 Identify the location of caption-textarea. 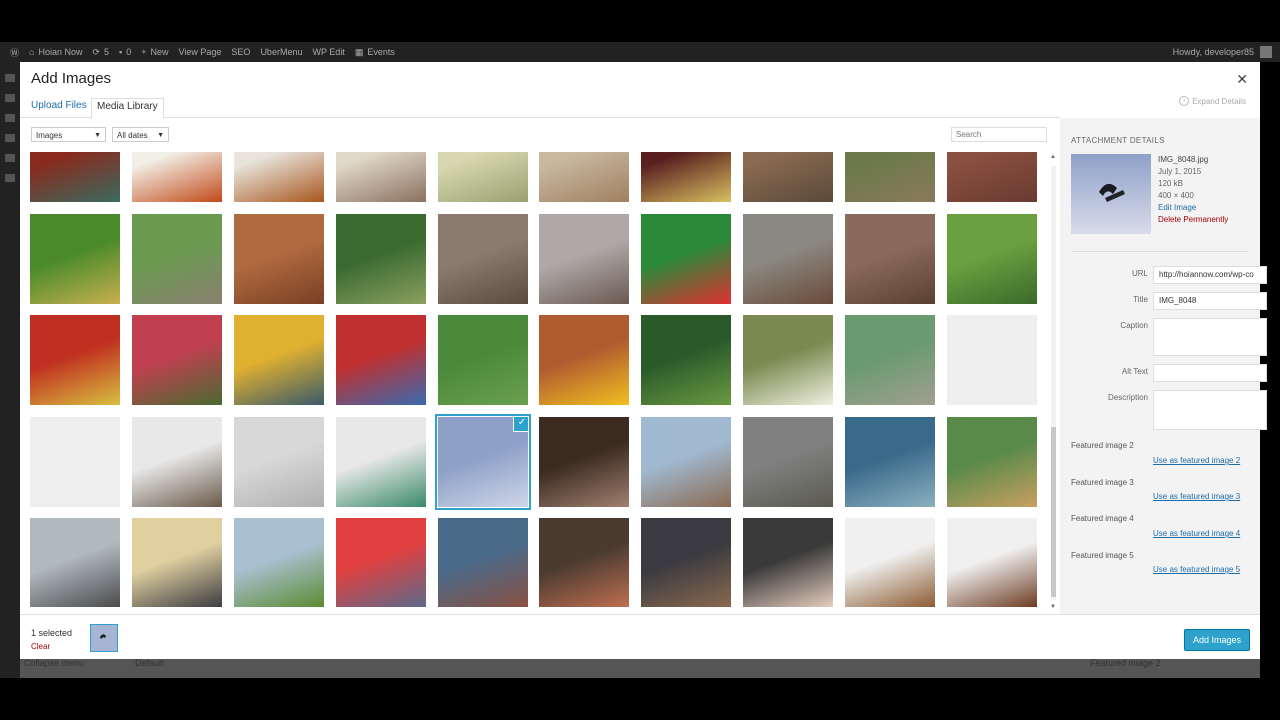
(1210, 337).